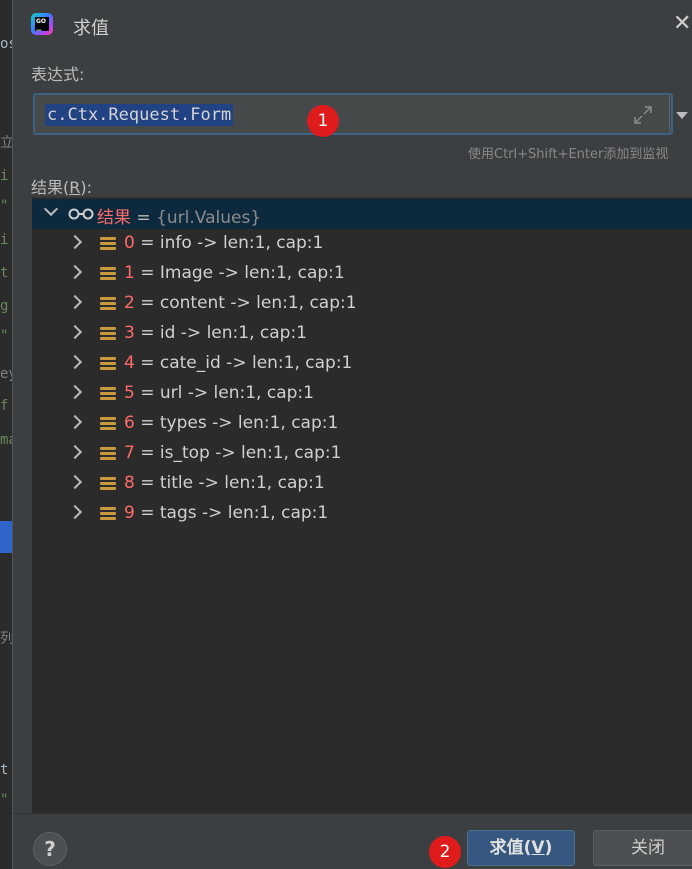 The image size is (692, 869). Describe the element at coordinates (6, 374) in the screenshot. I see `code-fragment: ey` at that location.